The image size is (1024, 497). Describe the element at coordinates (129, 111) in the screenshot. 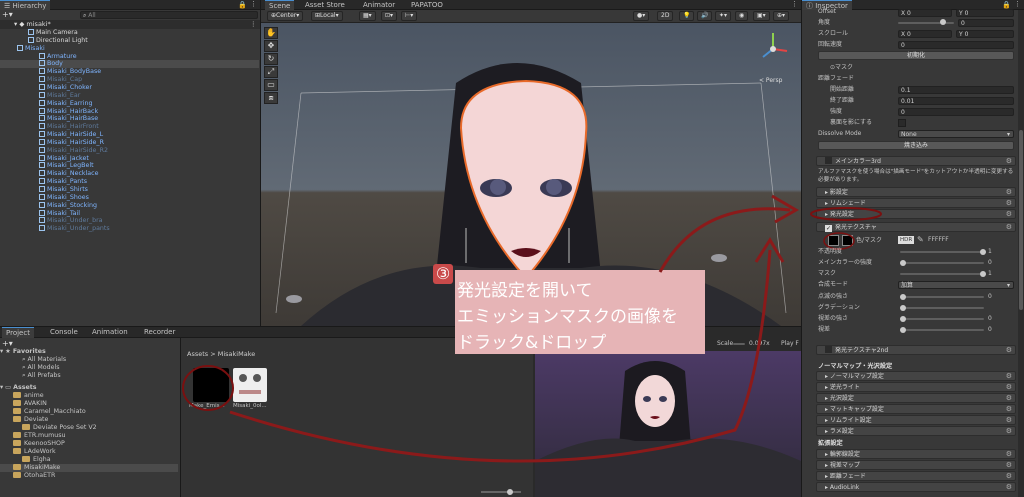

I see `hierarchy-item: Misaki_HairBack` at that location.